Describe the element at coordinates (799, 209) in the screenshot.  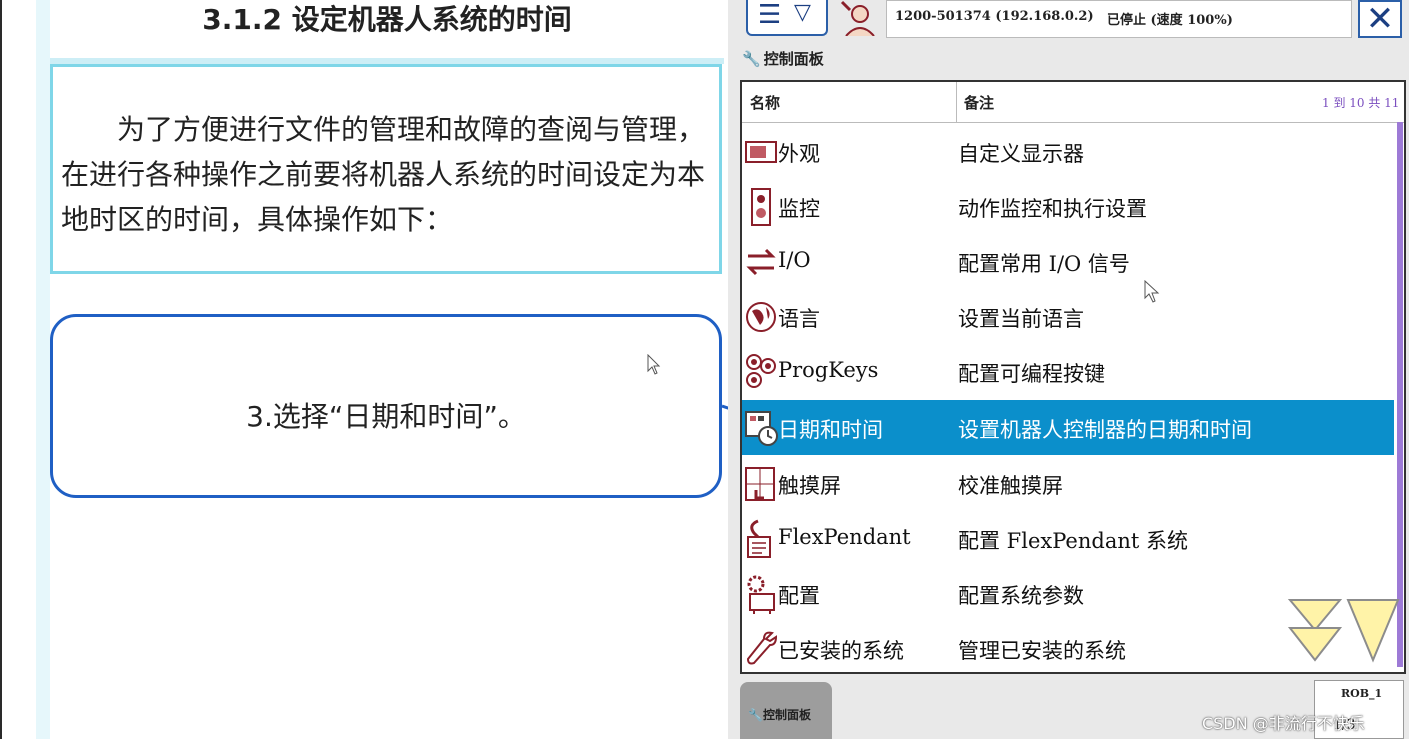
I see `row-name: 监控` at that location.